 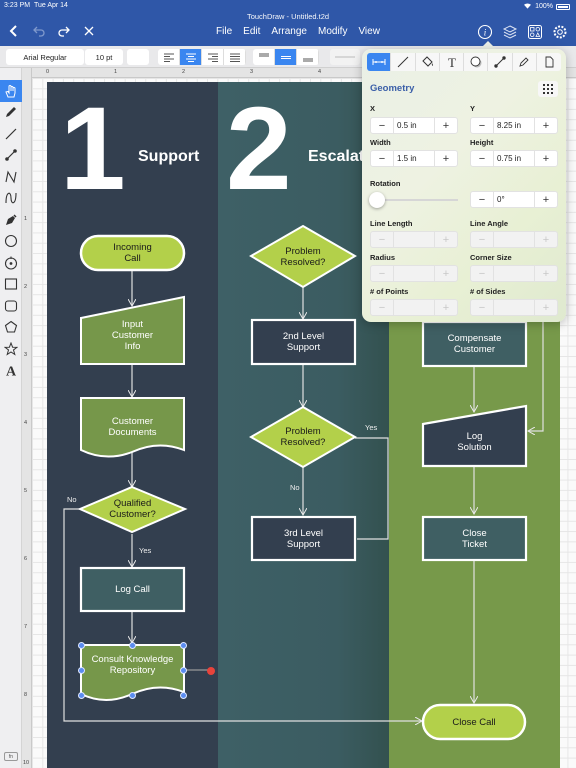 I want to click on num-points-stepper: − +, so click(x=414, y=307).